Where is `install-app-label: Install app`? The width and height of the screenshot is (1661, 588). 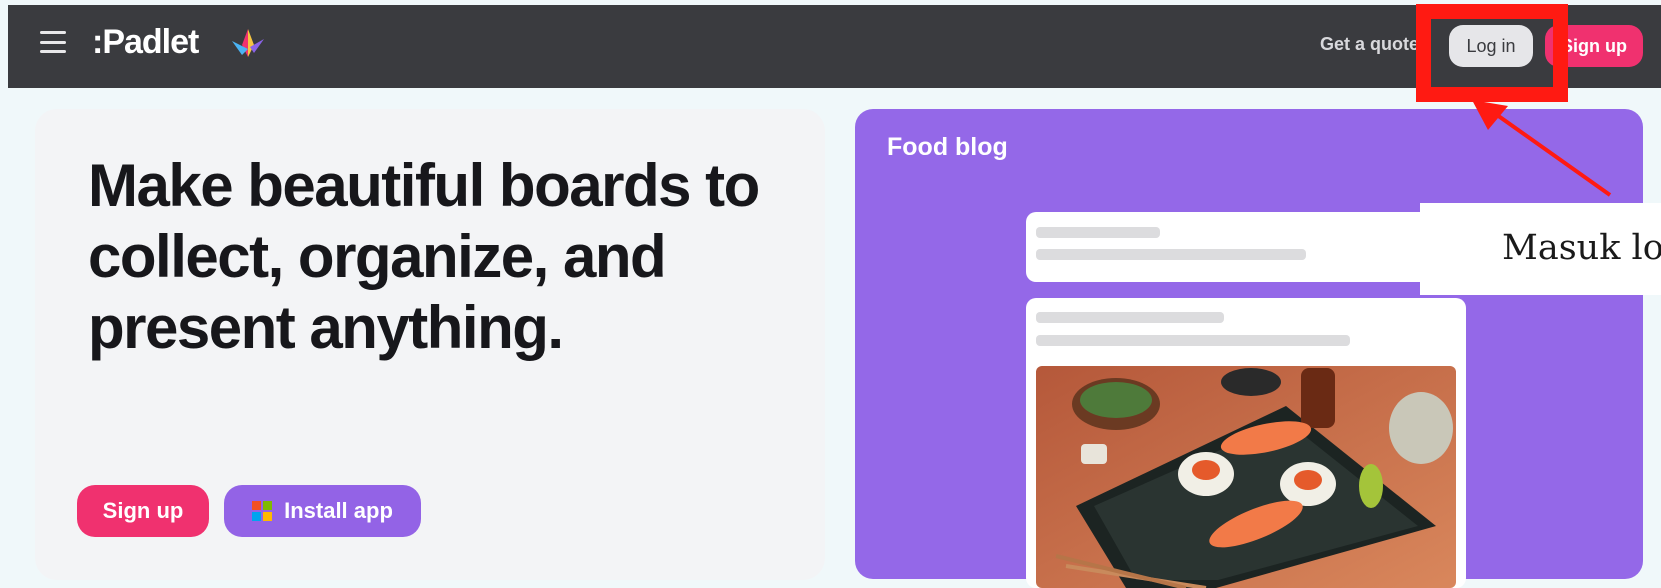 install-app-label: Install app is located at coordinates (338, 510).